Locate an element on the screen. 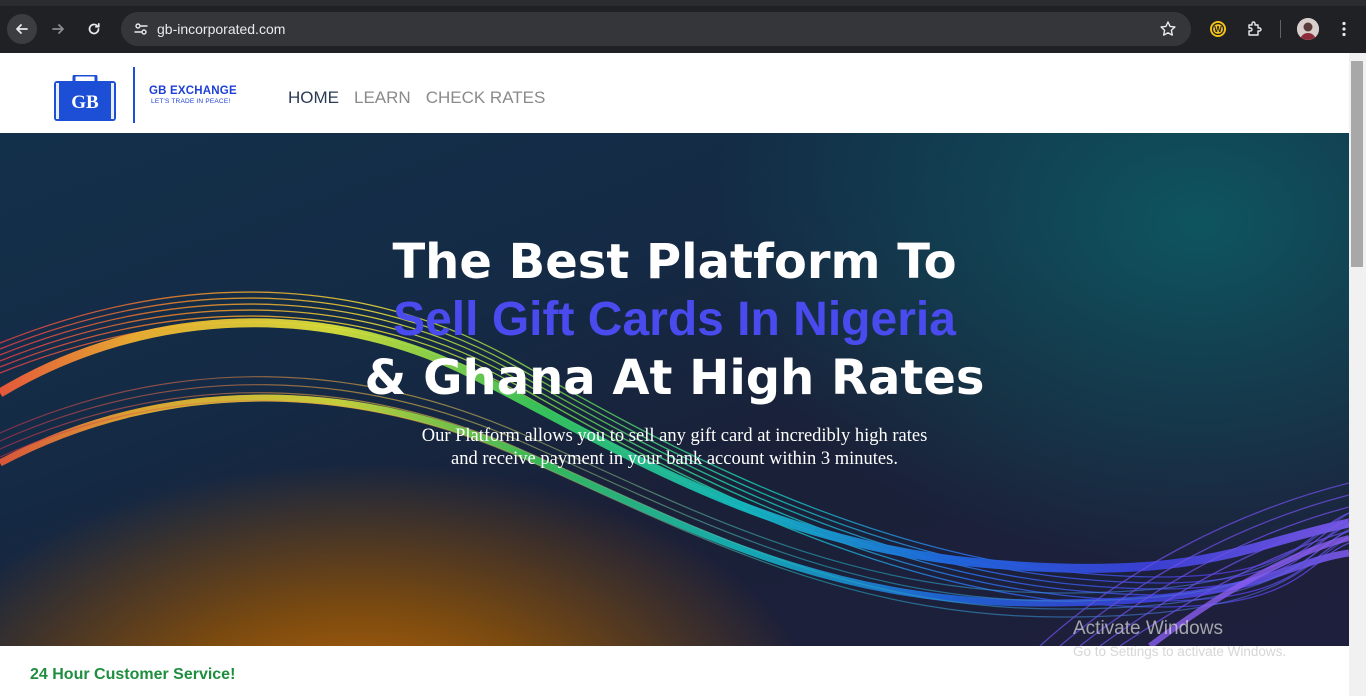 The width and height of the screenshot is (1366, 696). reload-icon is located at coordinates (94, 28).